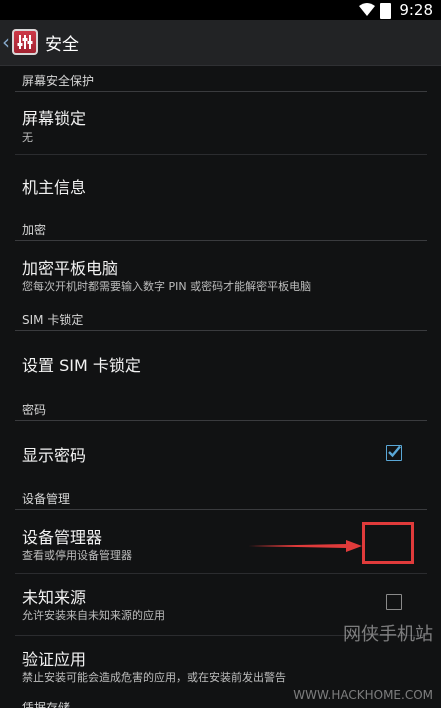 The image size is (441, 708). Describe the element at coordinates (54, 187) in the screenshot. I see `item-title: 机主信息` at that location.